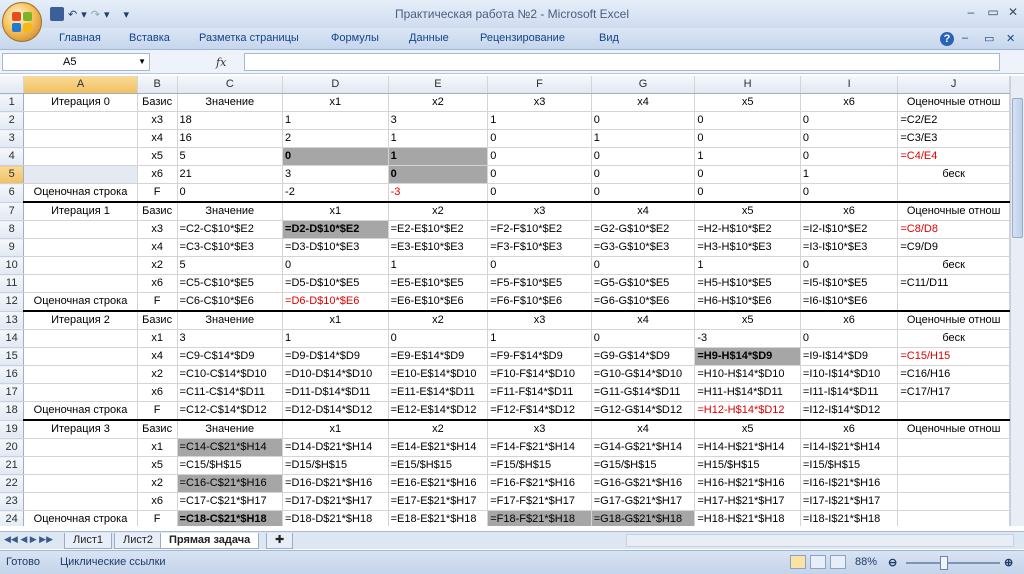 This screenshot has width=1024, height=574. What do you see at coordinates (12, 229) in the screenshot?
I see `row-header: 8` at bounding box center [12, 229].